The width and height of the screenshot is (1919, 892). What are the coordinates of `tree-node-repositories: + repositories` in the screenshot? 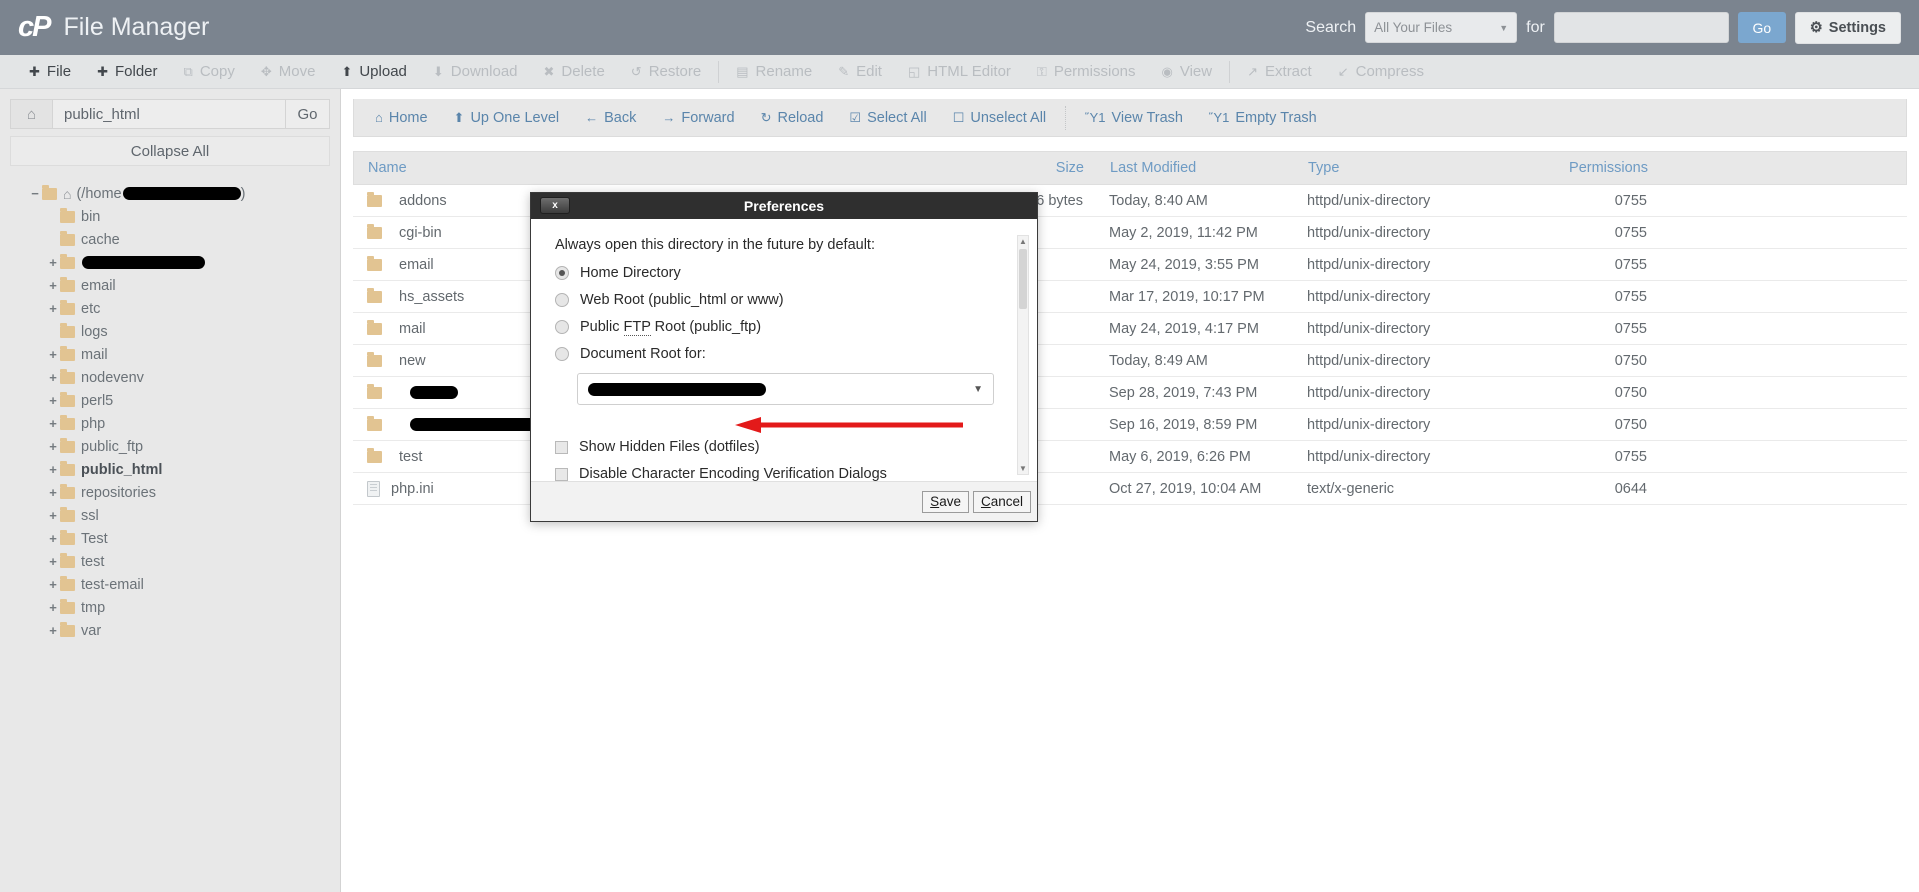 It's located at (170, 492).